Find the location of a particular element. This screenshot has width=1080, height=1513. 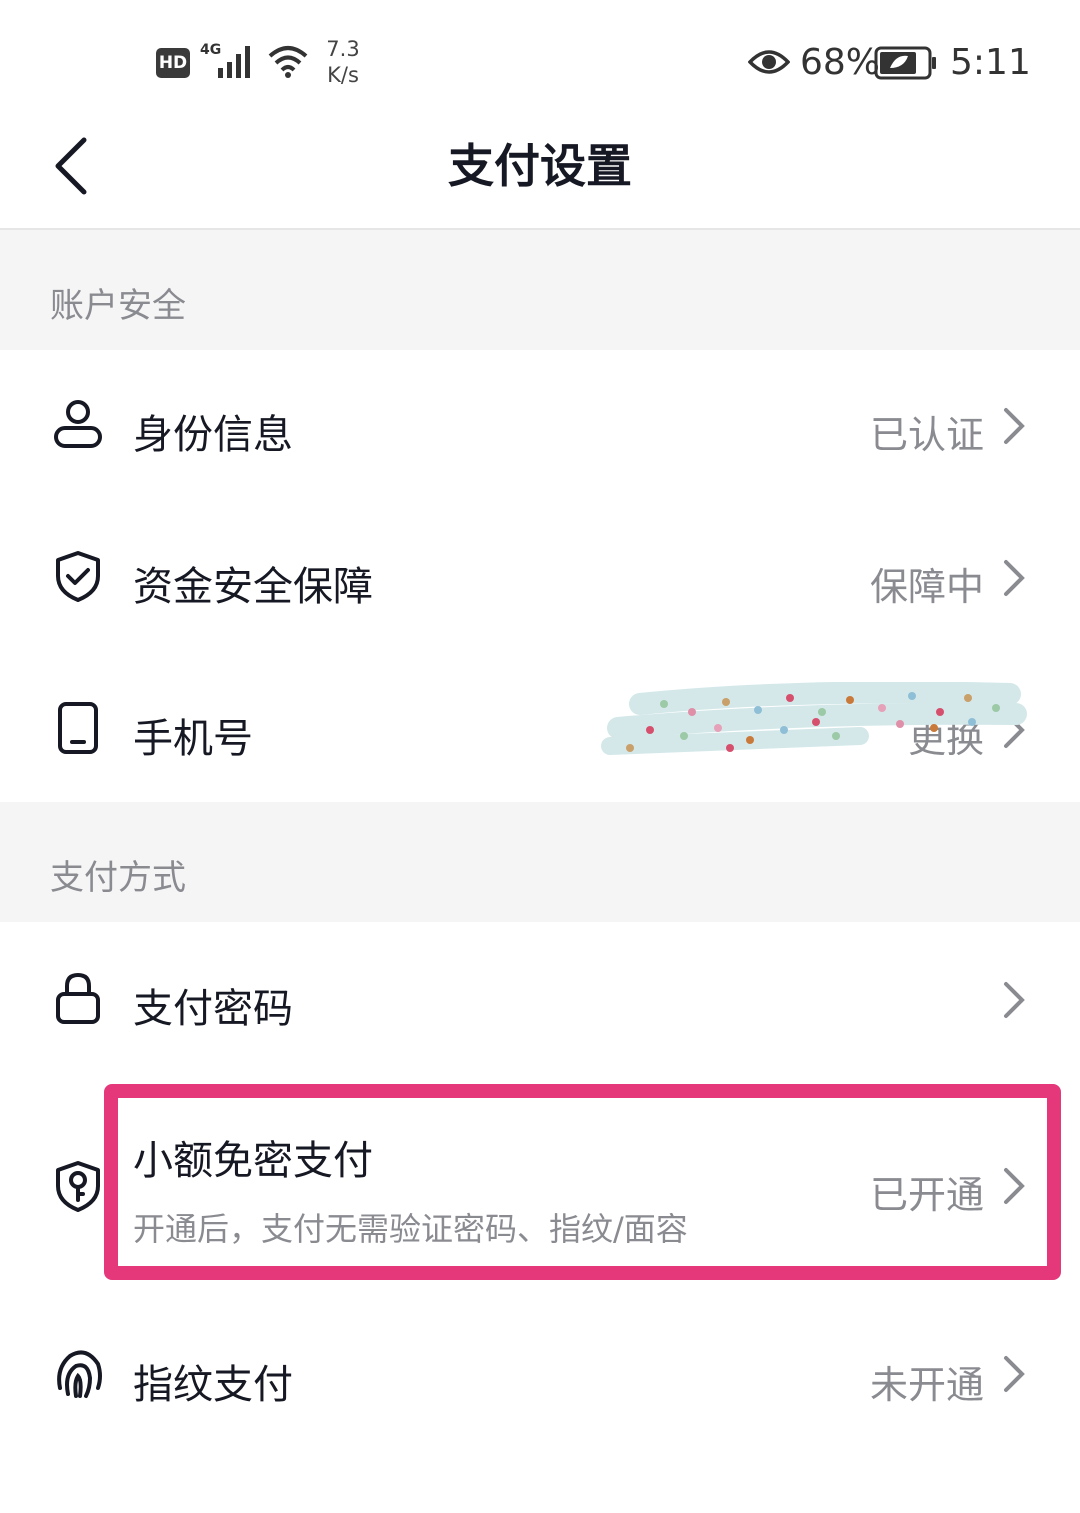

battery-icon is located at coordinates (905, 63).